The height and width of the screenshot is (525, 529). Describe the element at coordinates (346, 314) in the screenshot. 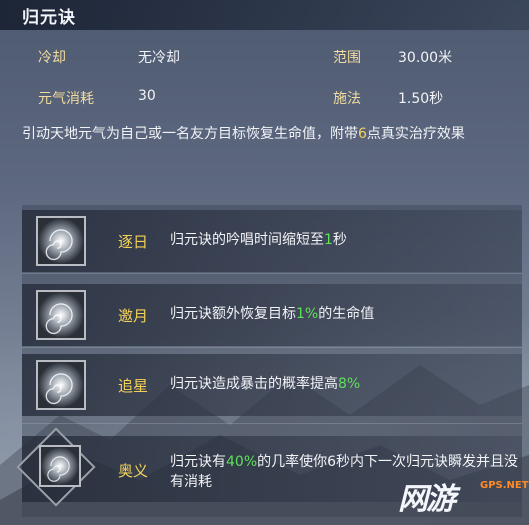

I see `talent-text-tail: 的生命值` at that location.